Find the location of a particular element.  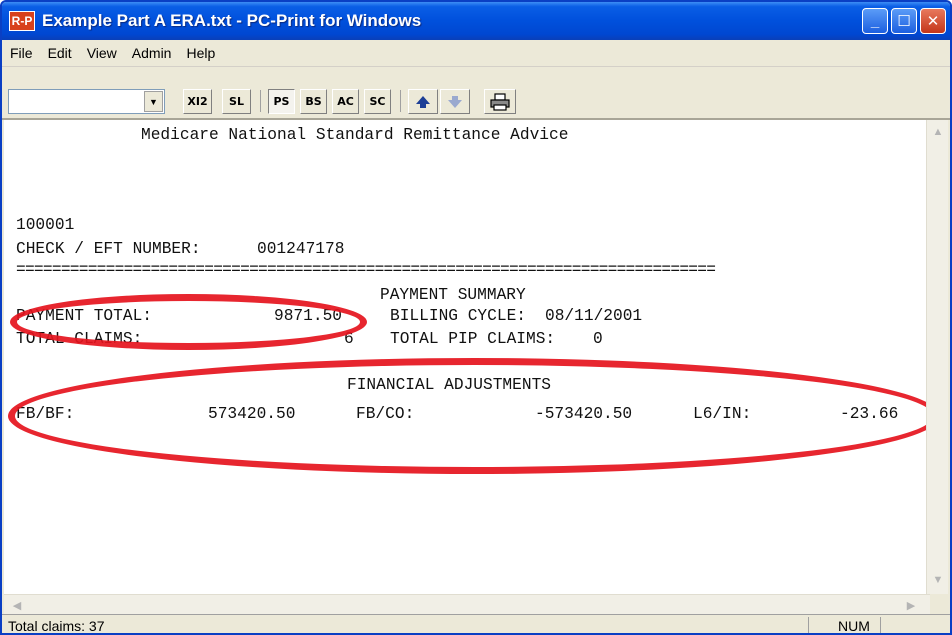

vertical-scrollbar: ▲ ▼ is located at coordinates (937, 357).